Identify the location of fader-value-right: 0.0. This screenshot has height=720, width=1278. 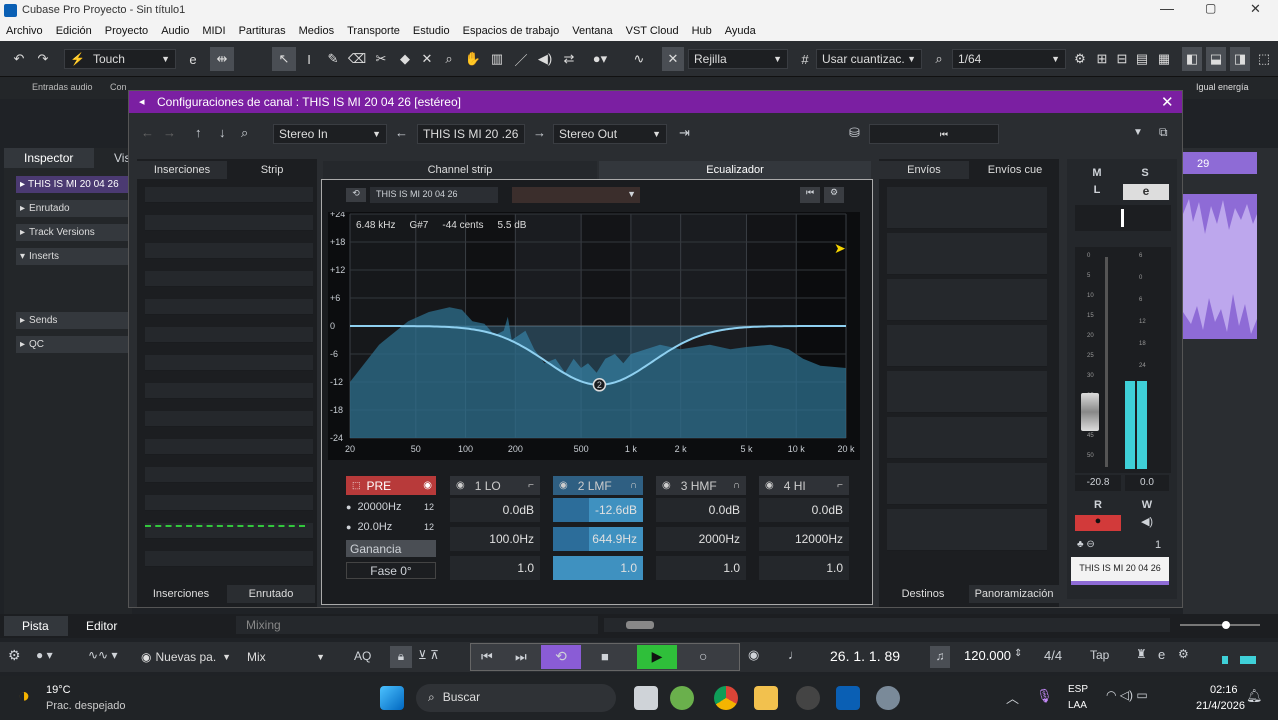
(1147, 483).